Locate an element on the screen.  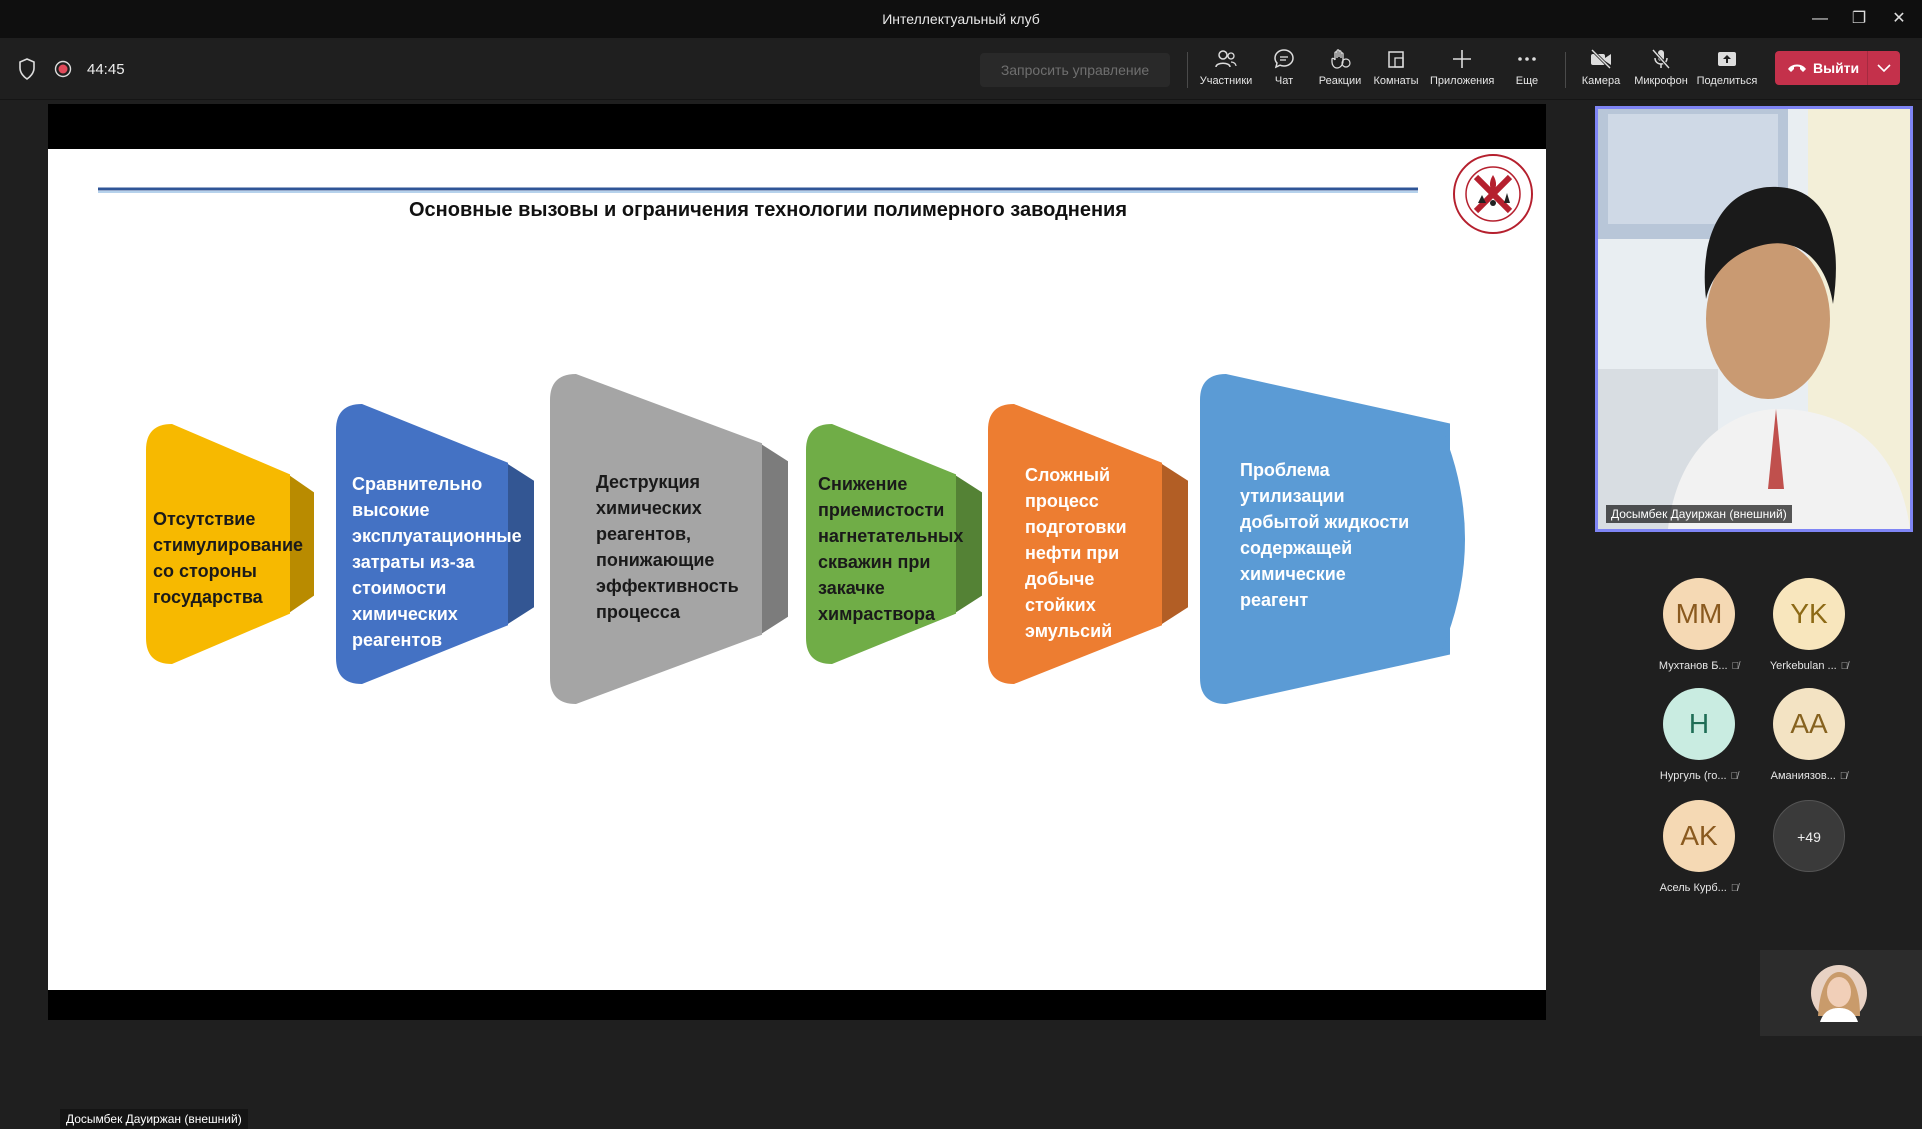
avatar: AA is located at coordinates (1809, 724).